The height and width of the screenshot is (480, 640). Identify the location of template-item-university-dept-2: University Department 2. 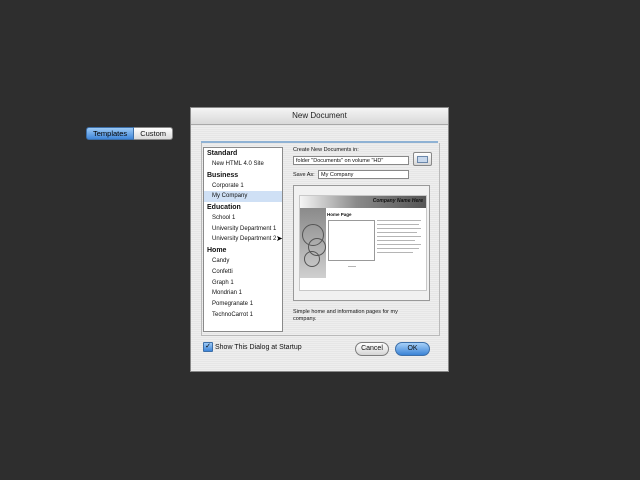
(243, 239).